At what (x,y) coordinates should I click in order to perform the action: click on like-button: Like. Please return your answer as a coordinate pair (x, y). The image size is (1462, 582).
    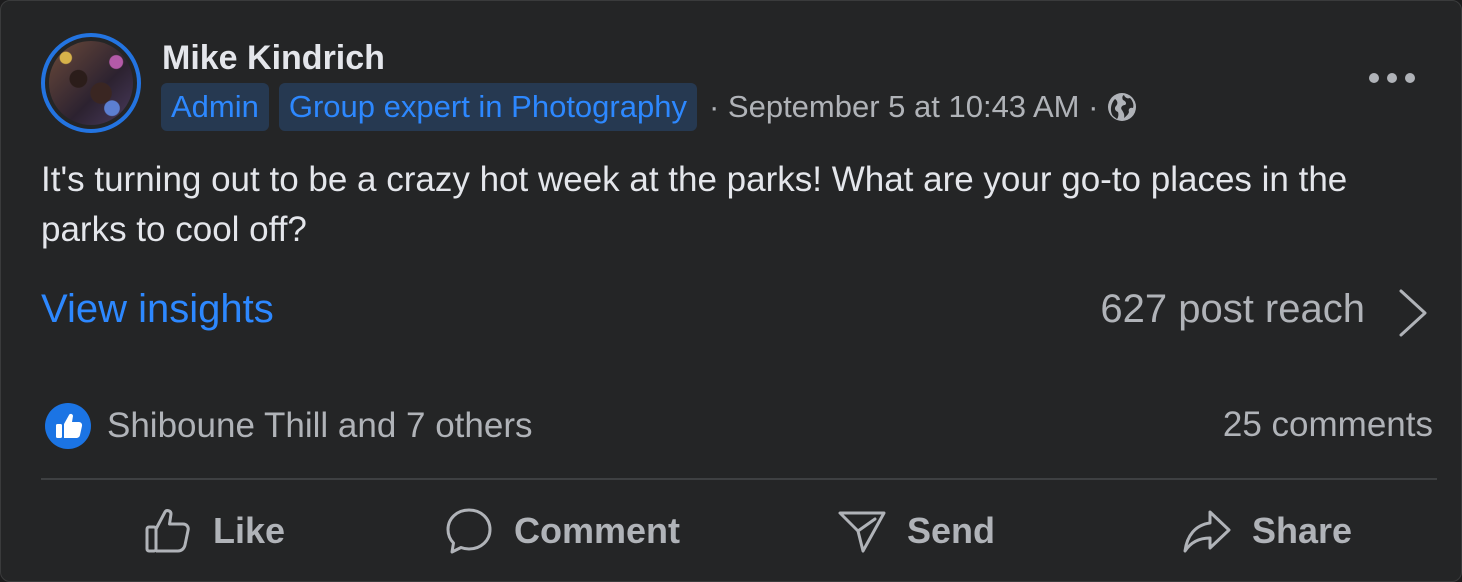
    Looking at the image, I should click on (214, 531).